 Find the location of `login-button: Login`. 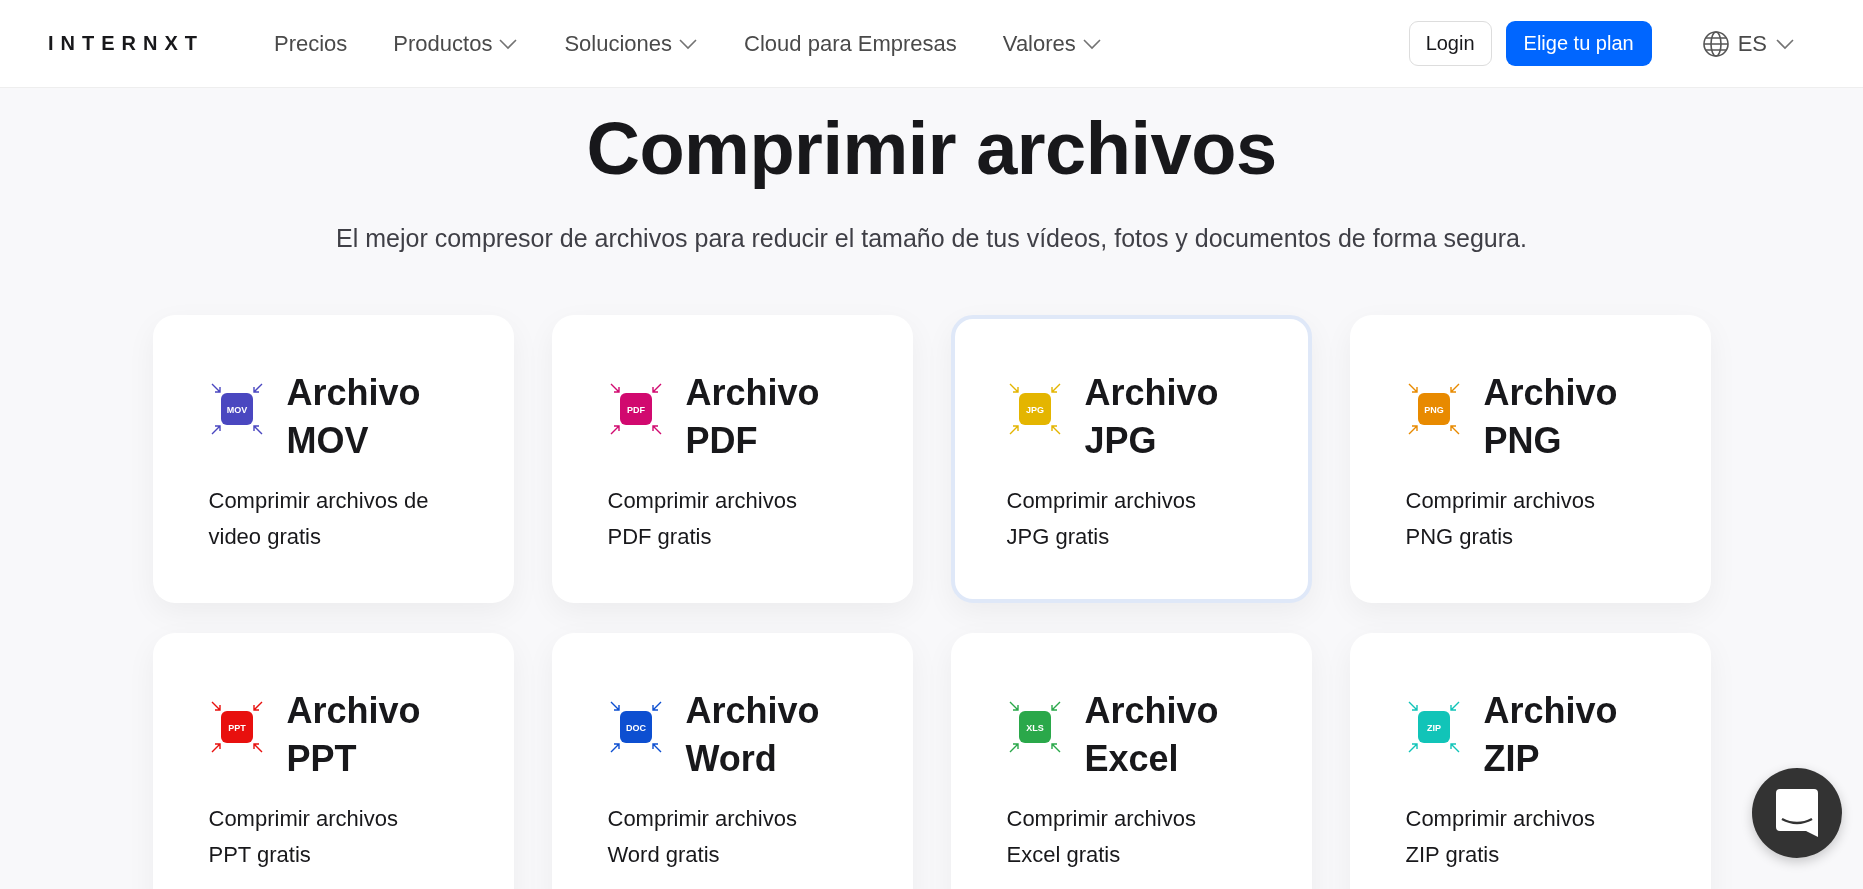

login-button: Login is located at coordinates (1450, 43).